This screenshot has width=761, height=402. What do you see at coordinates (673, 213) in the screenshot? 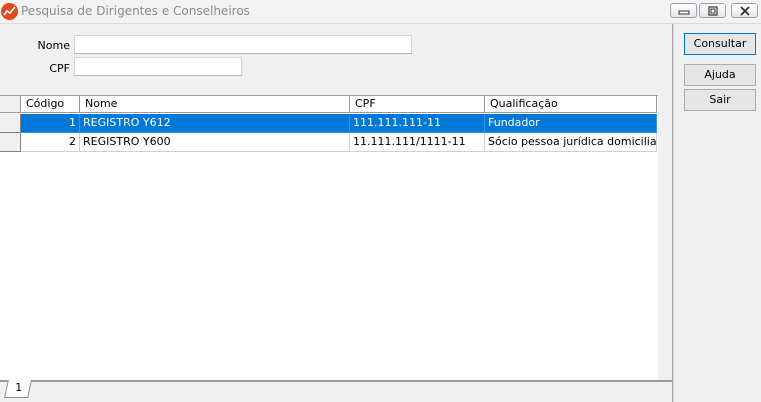
I see `panel-divider` at bounding box center [673, 213].